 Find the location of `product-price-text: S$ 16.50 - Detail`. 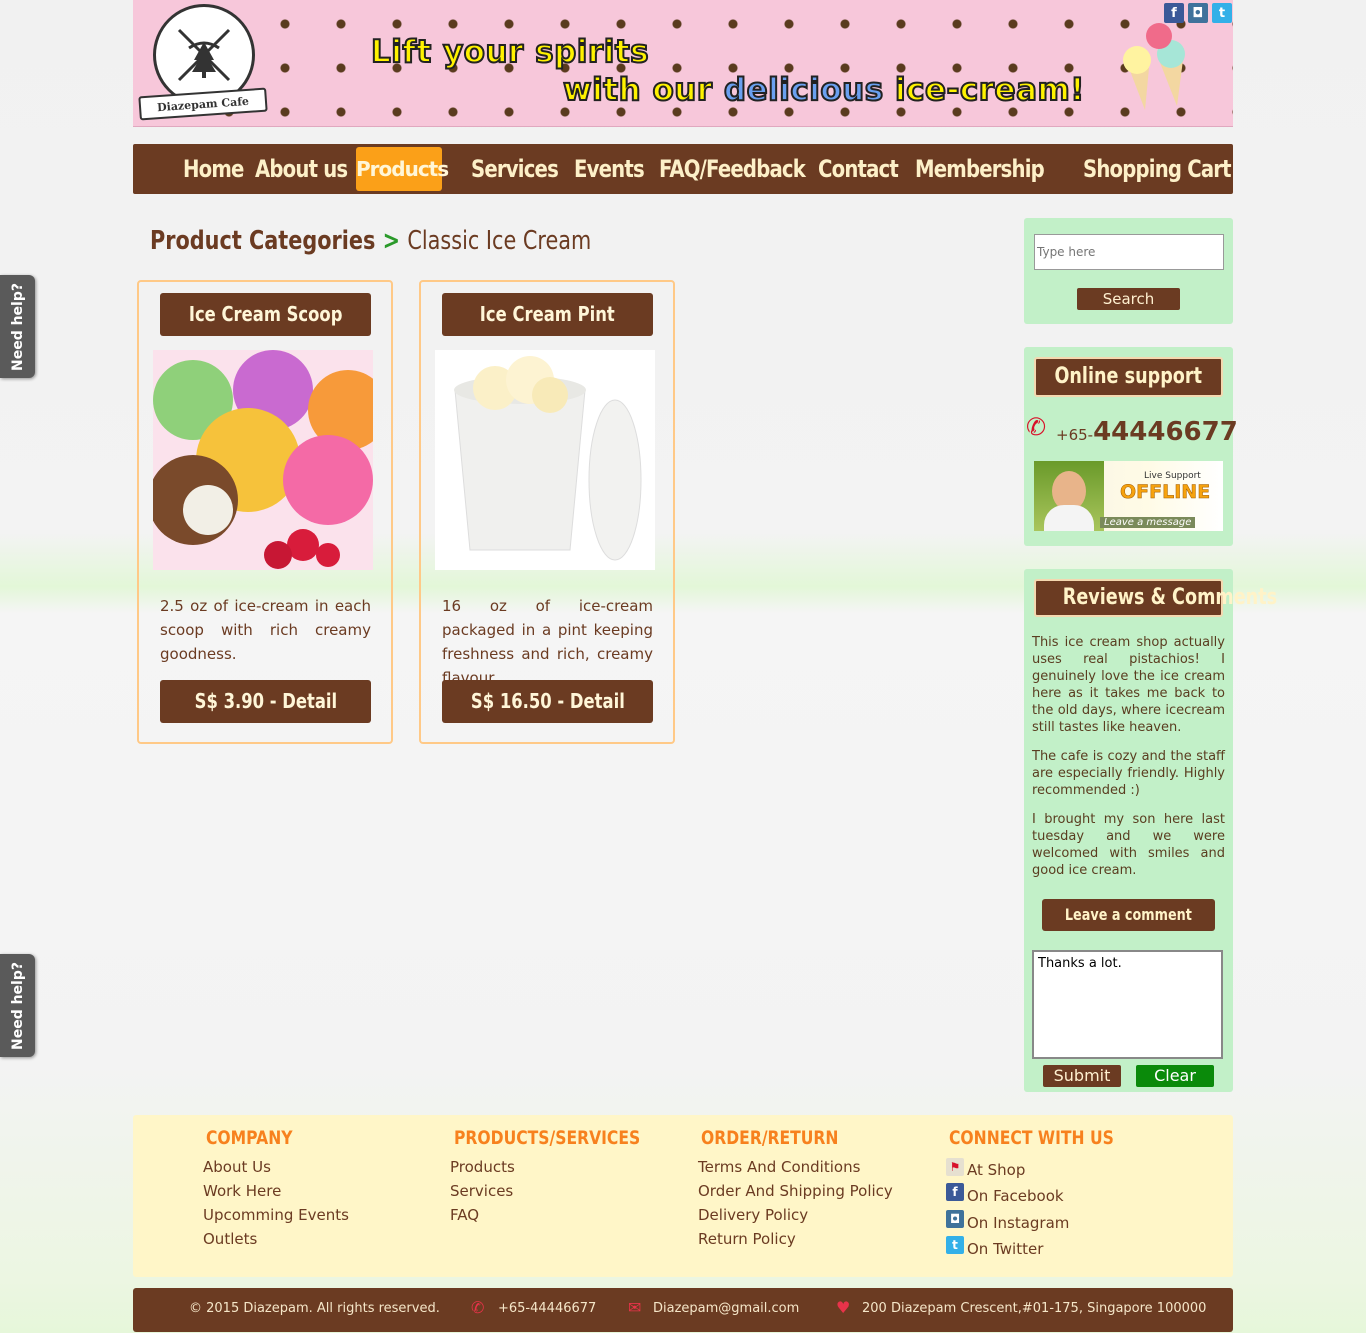

product-price-text: S$ 16.50 - Detail is located at coordinates (547, 701).